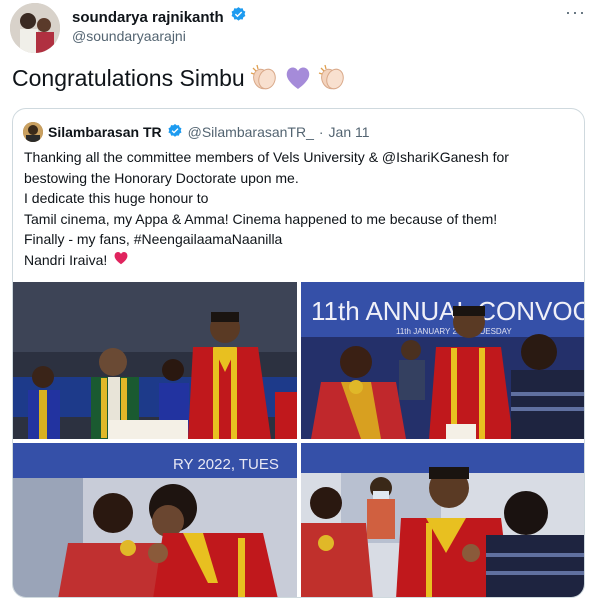 The height and width of the screenshot is (600, 600). Describe the element at coordinates (105, 132) in the screenshot. I see `quoted-author-name: Silambarasan TR` at that location.